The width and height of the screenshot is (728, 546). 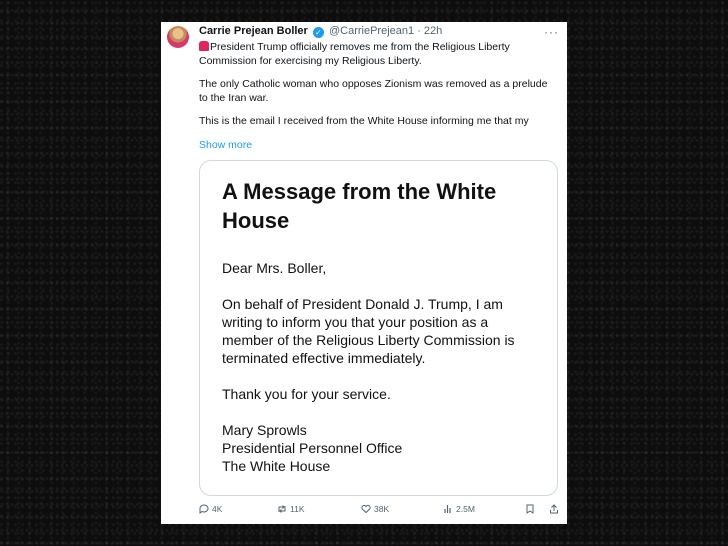 What do you see at coordinates (359, 206) in the screenshot?
I see `card-title: A Message from the White House` at bounding box center [359, 206].